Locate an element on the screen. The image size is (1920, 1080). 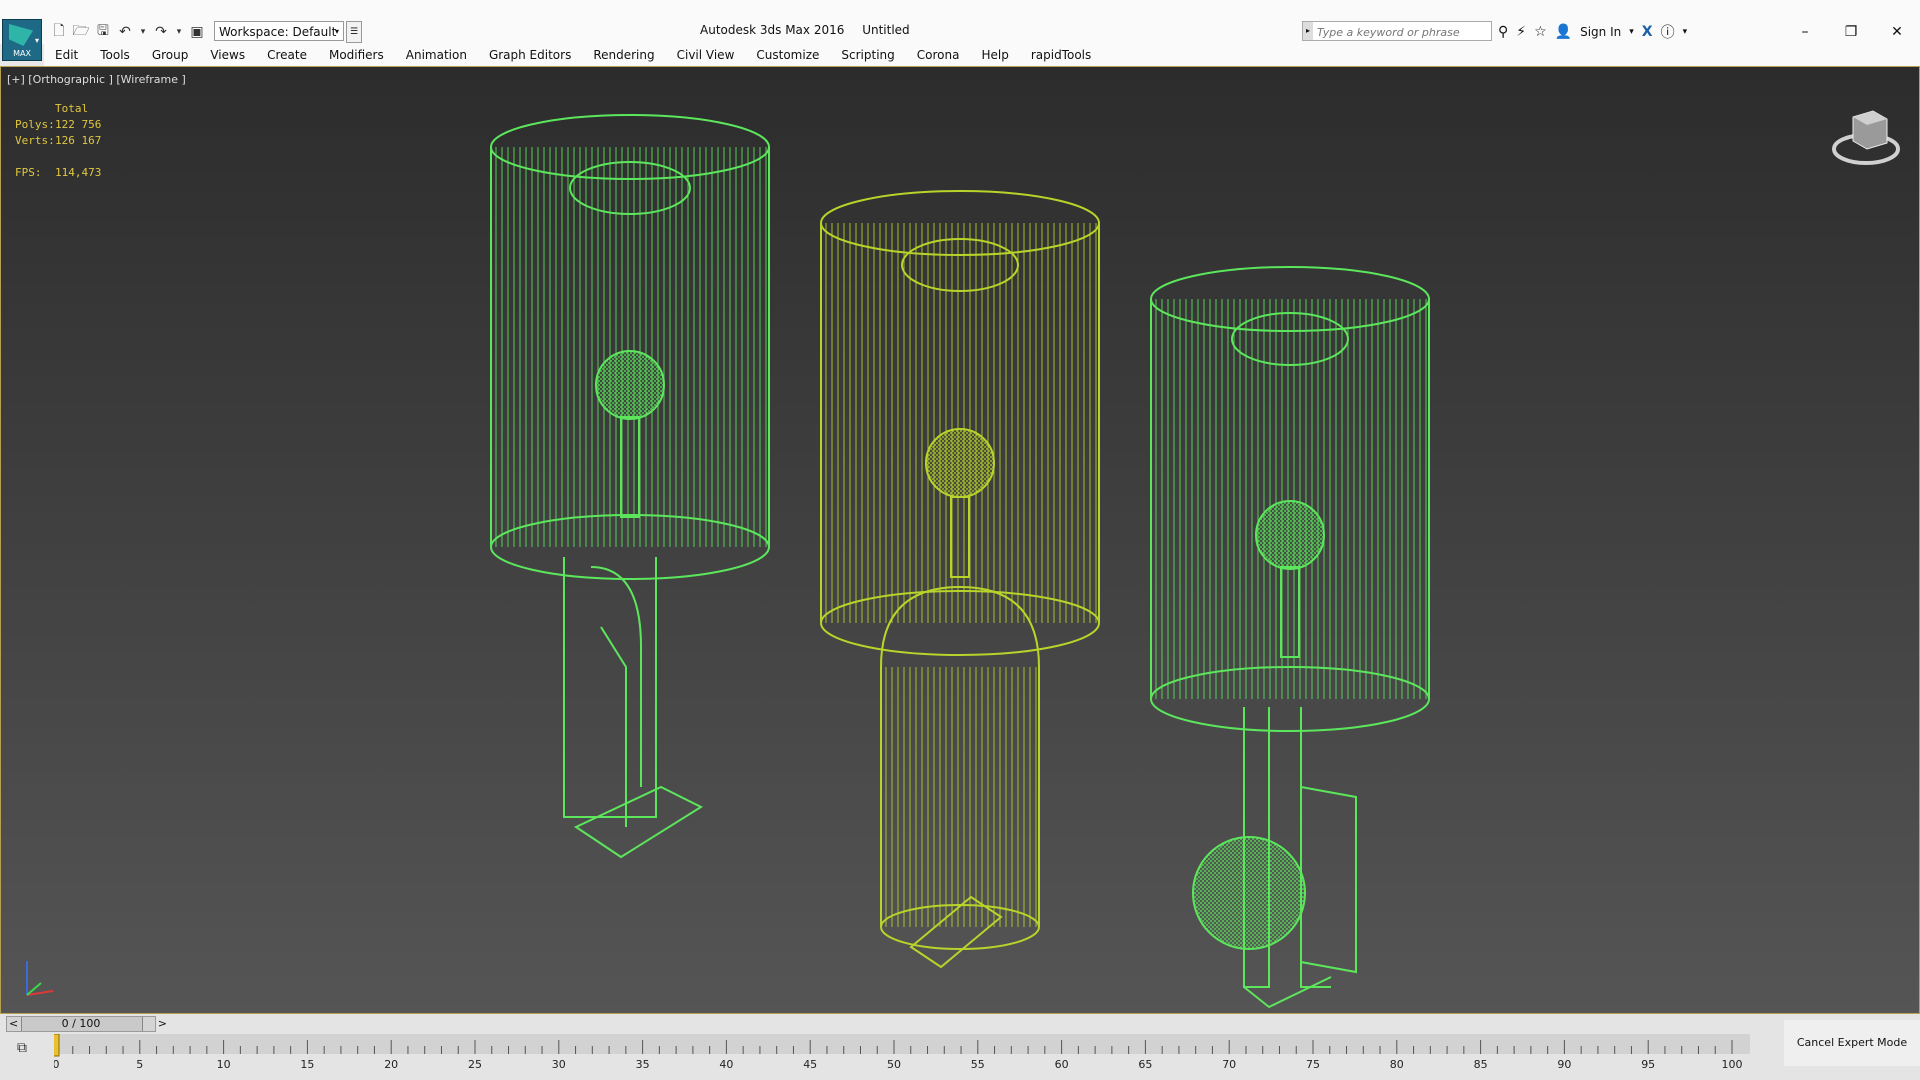
app-title: Autodesk 3ds Max 2016 is located at coordinates (772, 30).